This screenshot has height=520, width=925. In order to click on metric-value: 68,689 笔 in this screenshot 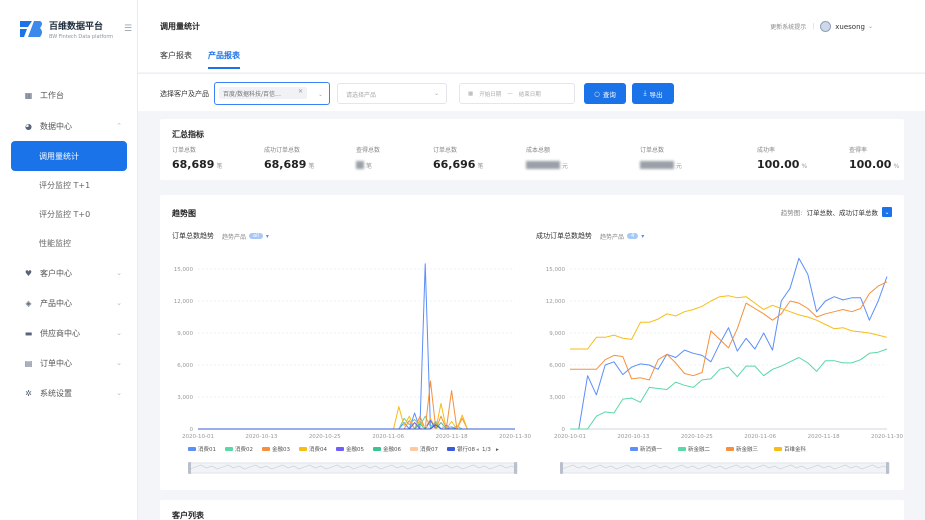, I will do `click(197, 164)`.